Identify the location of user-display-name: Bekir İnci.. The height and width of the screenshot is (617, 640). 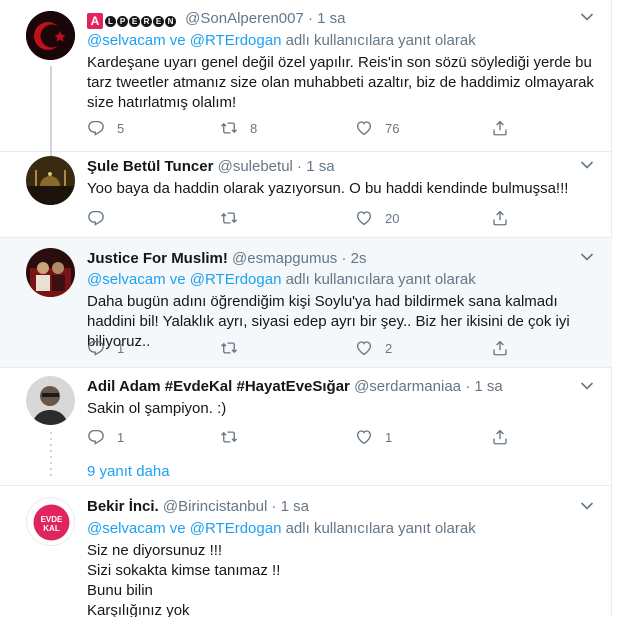
(123, 506).